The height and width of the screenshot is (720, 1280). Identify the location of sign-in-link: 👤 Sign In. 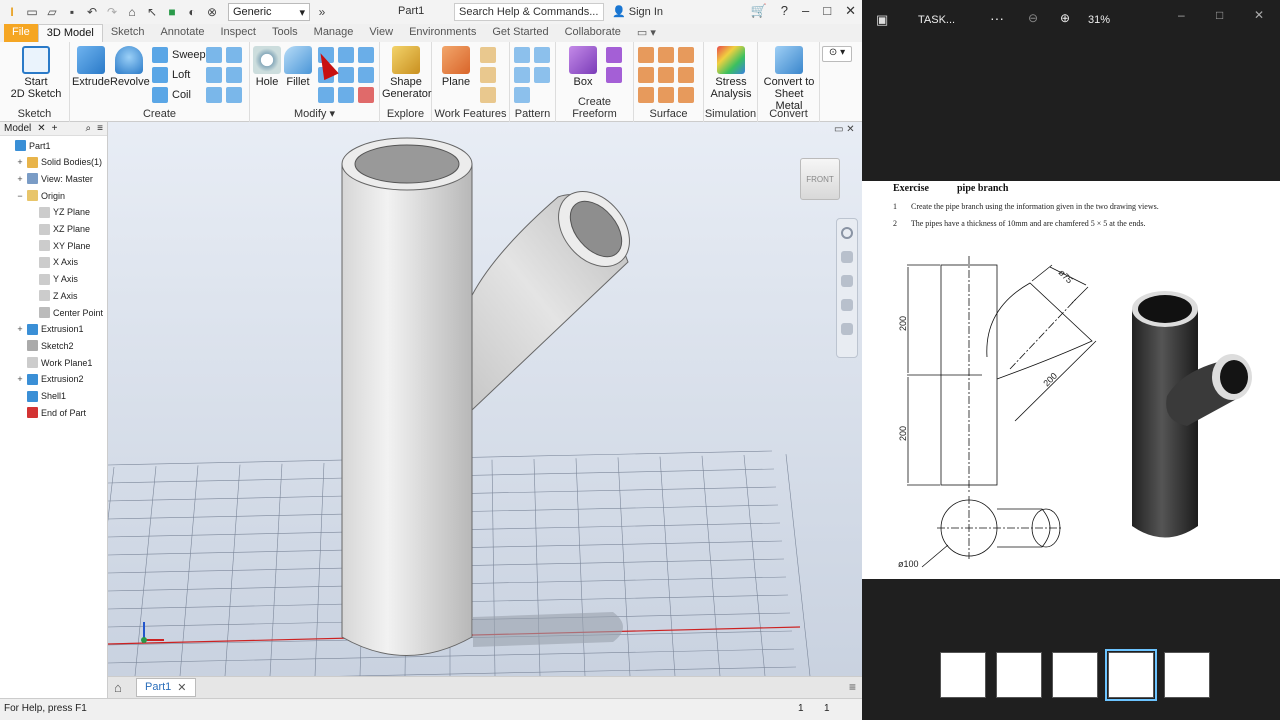
(637, 11).